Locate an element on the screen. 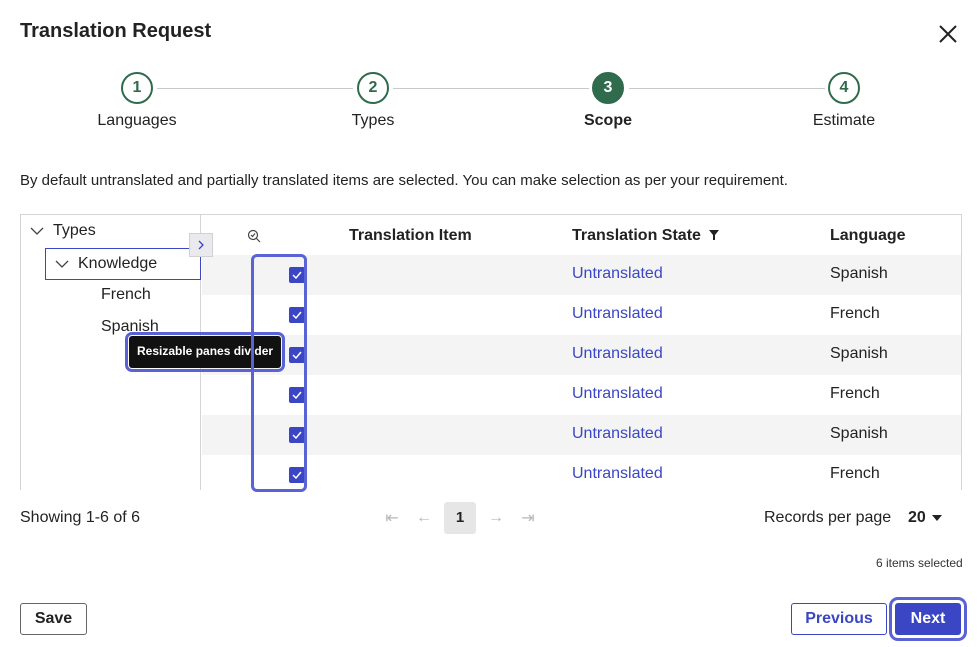  step-types: 2 Types is located at coordinates (373, 101).